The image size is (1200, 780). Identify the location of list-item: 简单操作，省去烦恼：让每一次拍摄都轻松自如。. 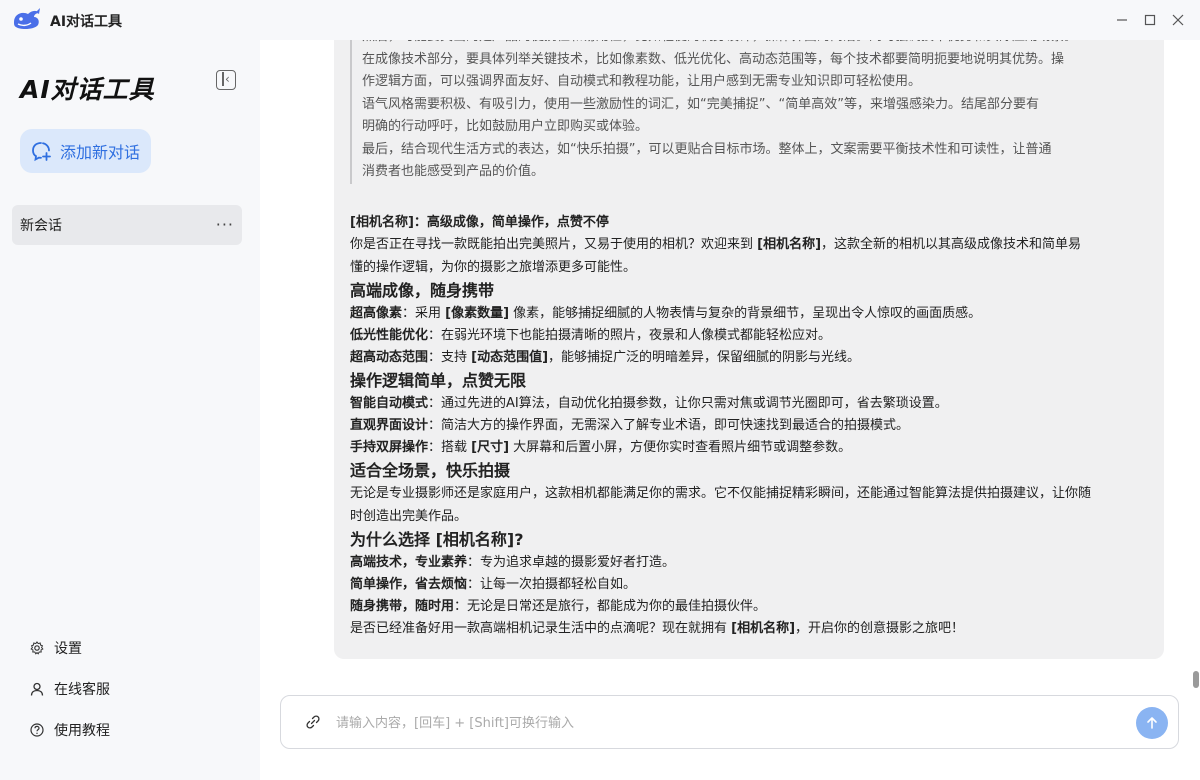
(493, 584).